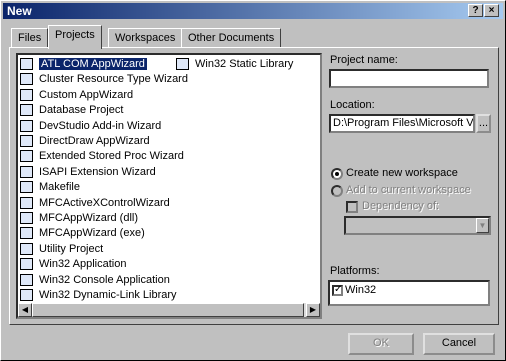 The width and height of the screenshot is (506, 361). What do you see at coordinates (401, 206) in the screenshot?
I see `dependency-label: Dependency of:` at bounding box center [401, 206].